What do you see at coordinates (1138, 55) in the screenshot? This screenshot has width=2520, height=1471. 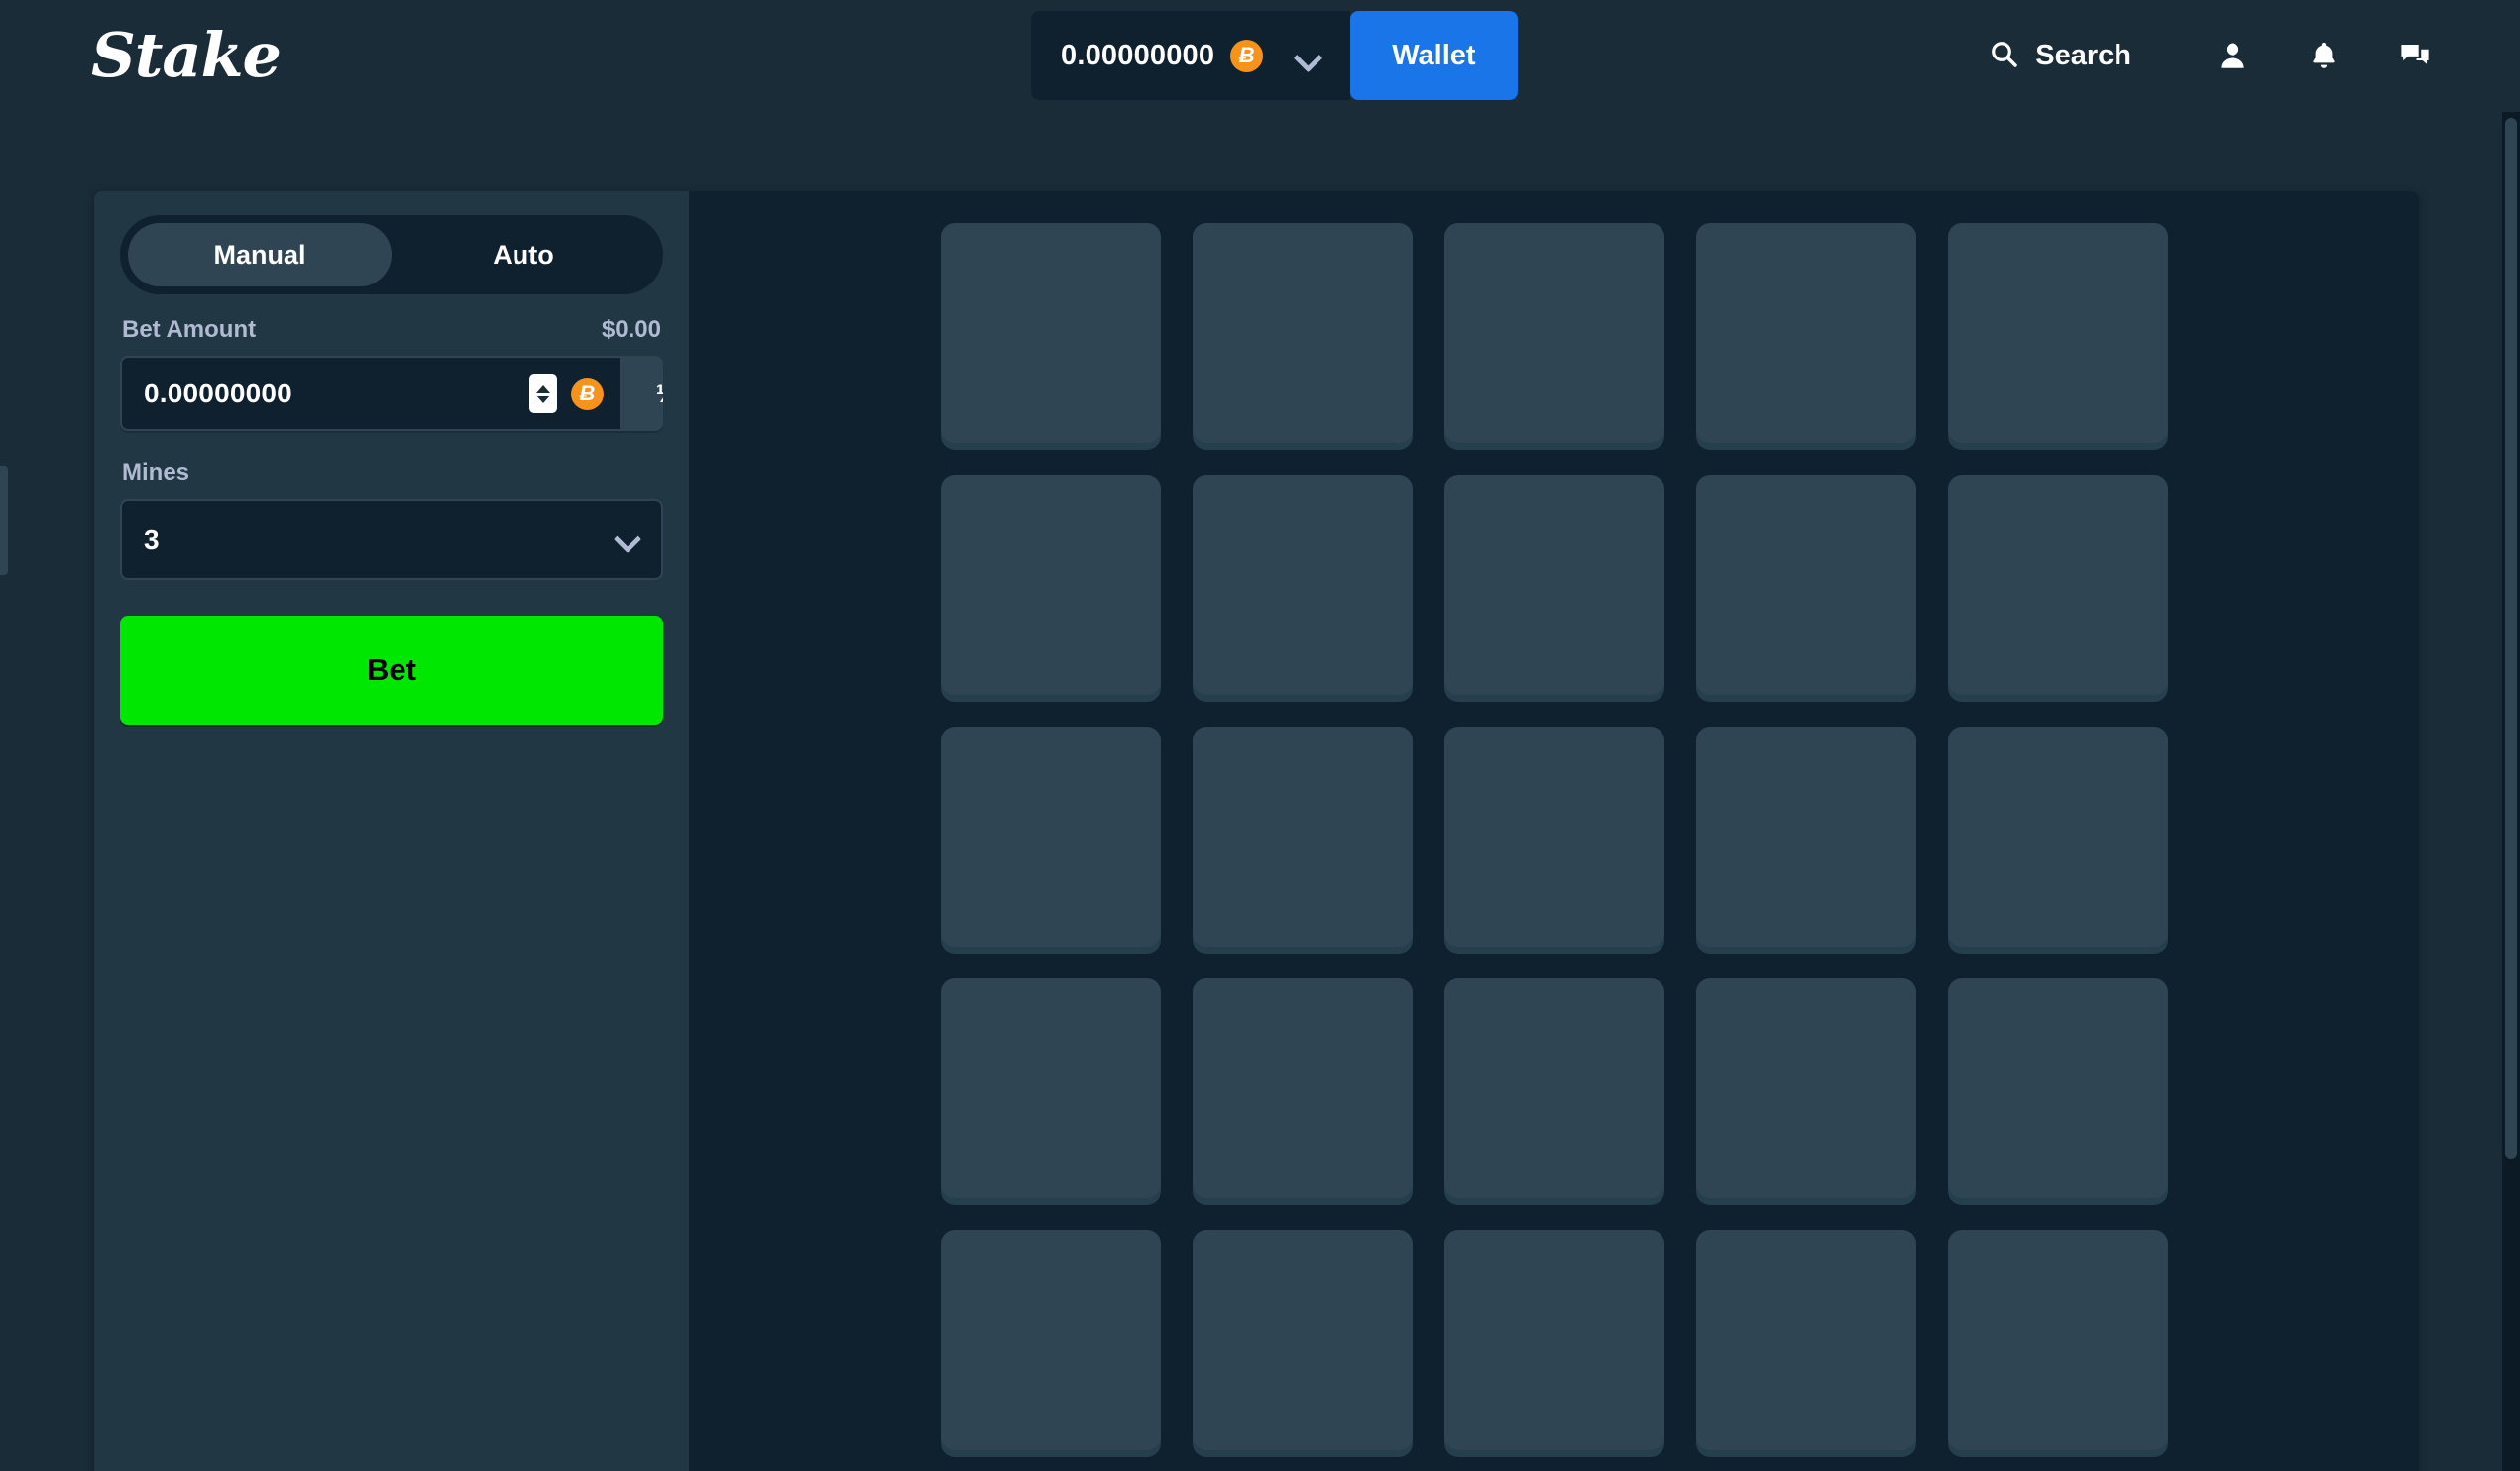 I see `balance-amount: 0.00000000` at bounding box center [1138, 55].